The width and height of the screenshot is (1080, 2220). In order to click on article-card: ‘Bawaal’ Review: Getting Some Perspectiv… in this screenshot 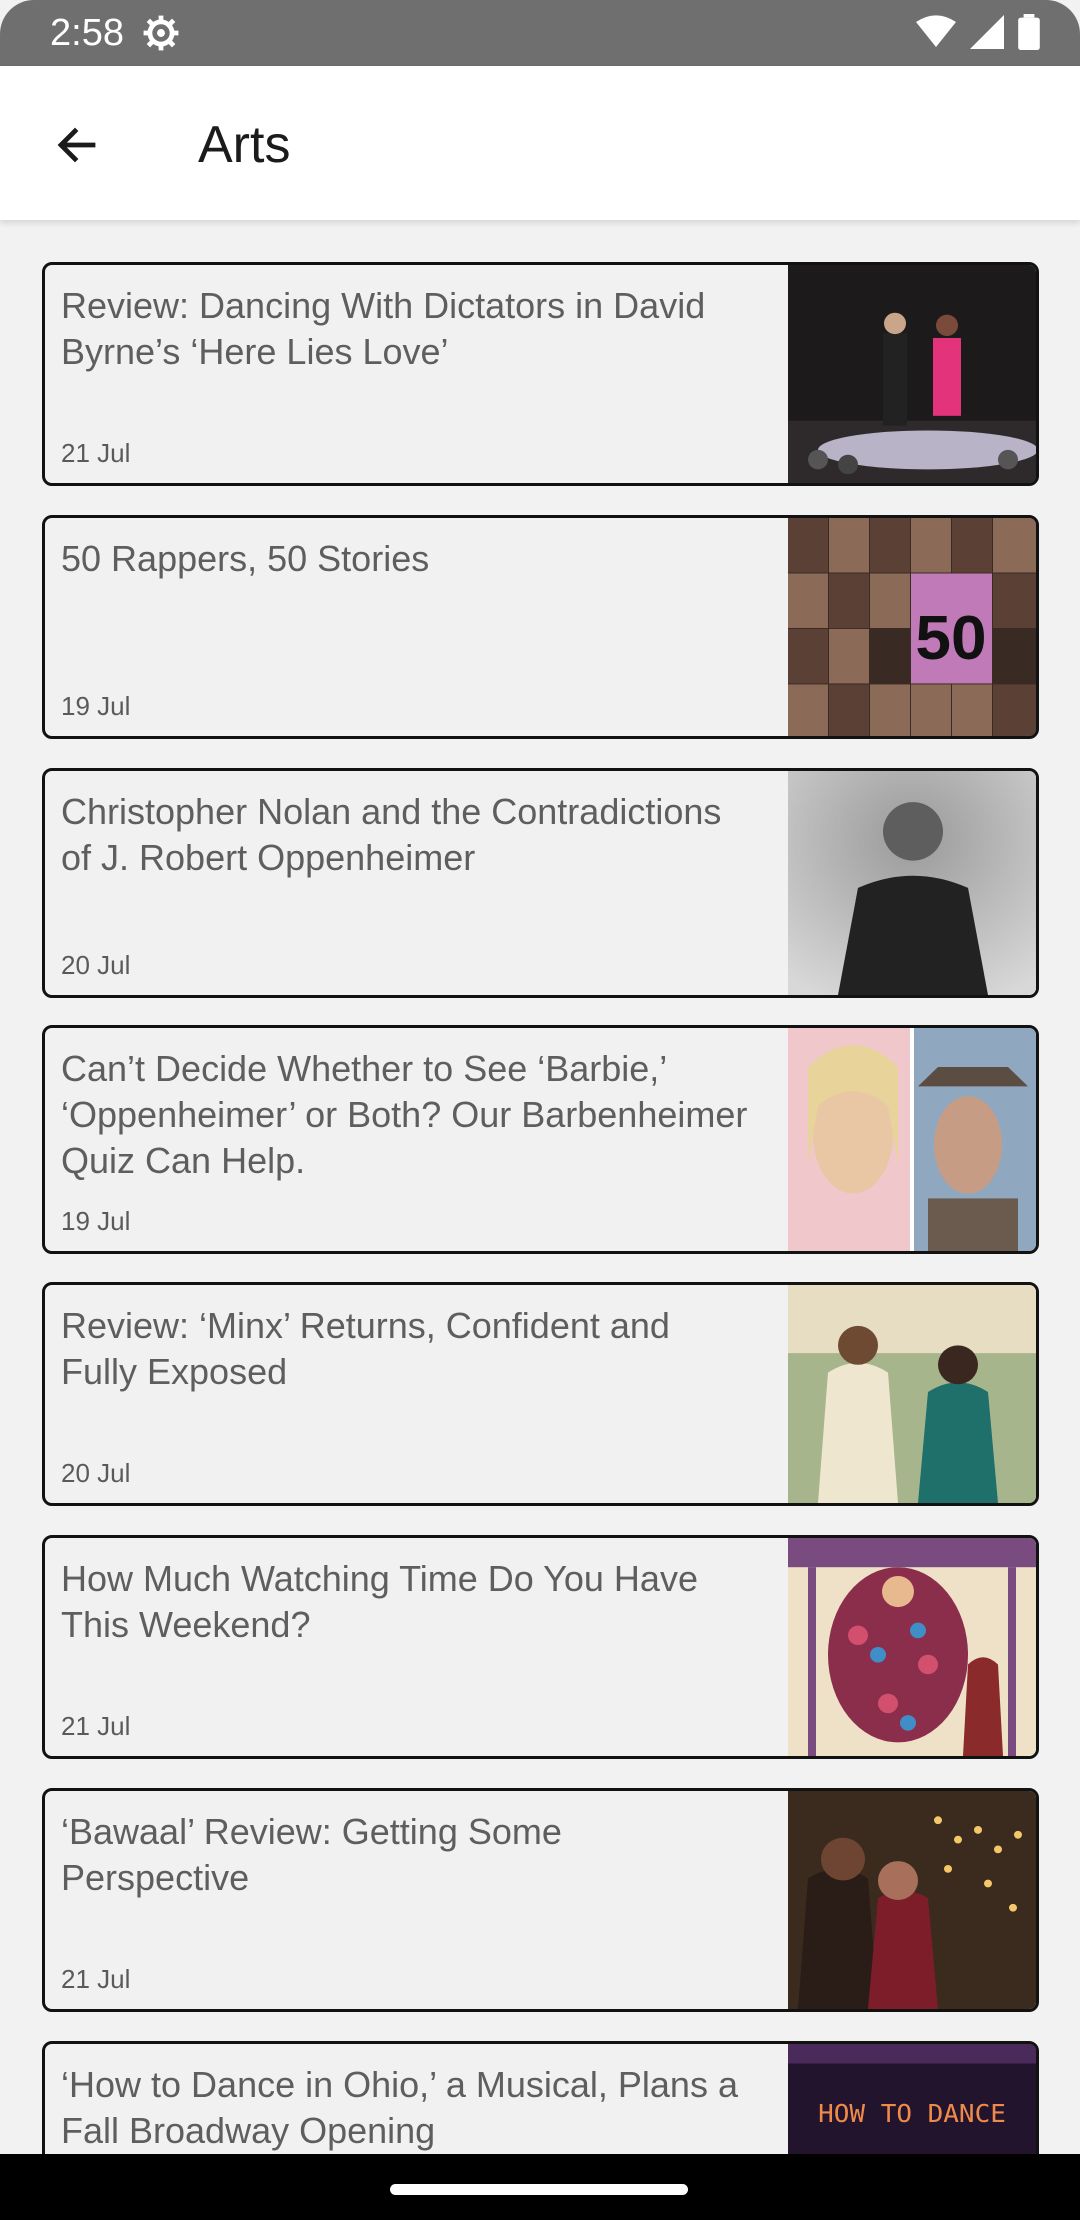, I will do `click(540, 1900)`.